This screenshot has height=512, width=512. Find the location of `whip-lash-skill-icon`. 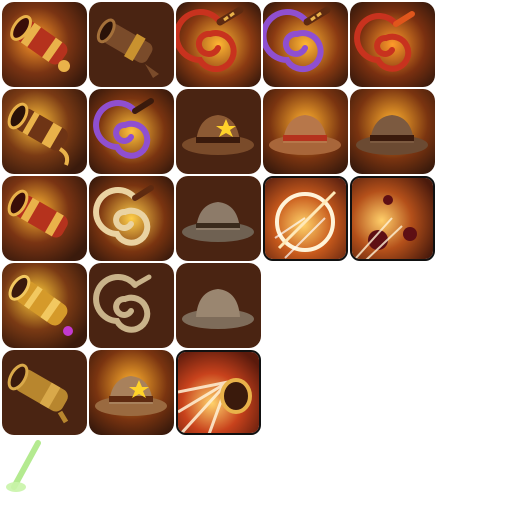

whip-lash-skill-icon is located at coordinates (305, 218).